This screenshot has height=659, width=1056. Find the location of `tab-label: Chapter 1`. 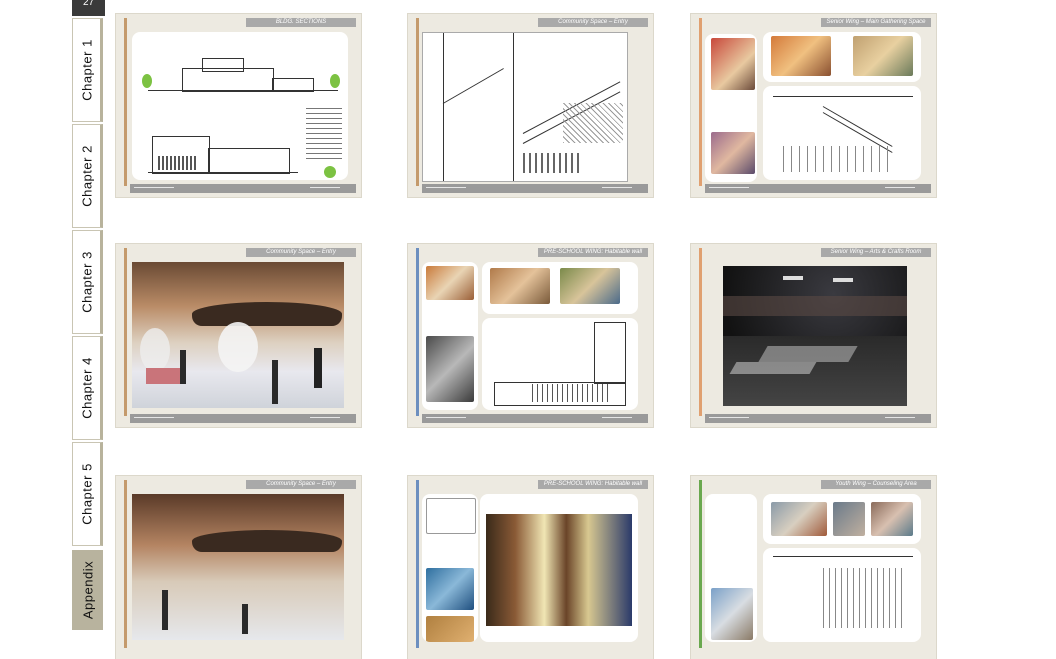

tab-label: Chapter 1 is located at coordinates (86, 70).